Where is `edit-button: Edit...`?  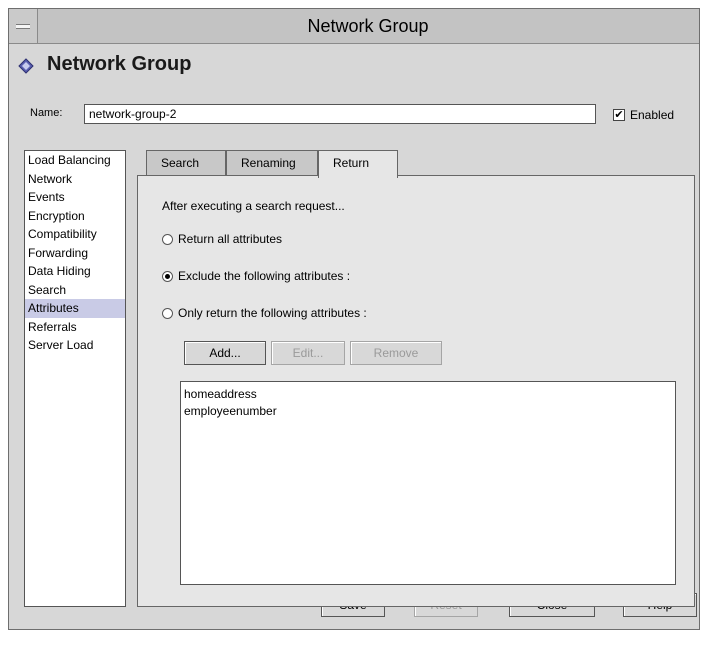 edit-button: Edit... is located at coordinates (308, 353).